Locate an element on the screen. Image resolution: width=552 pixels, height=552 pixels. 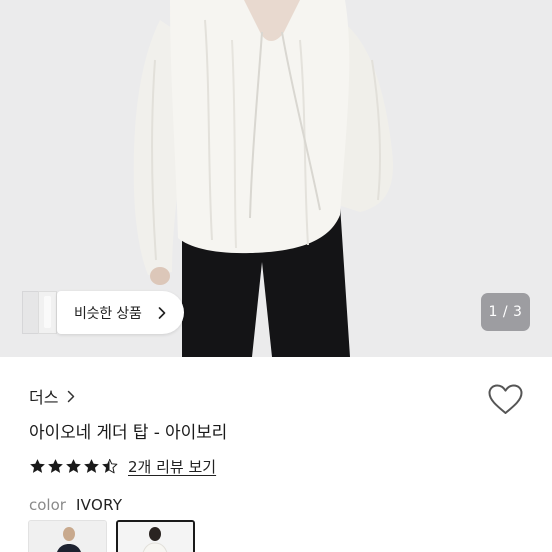
color-swatch is located at coordinates (67, 536).